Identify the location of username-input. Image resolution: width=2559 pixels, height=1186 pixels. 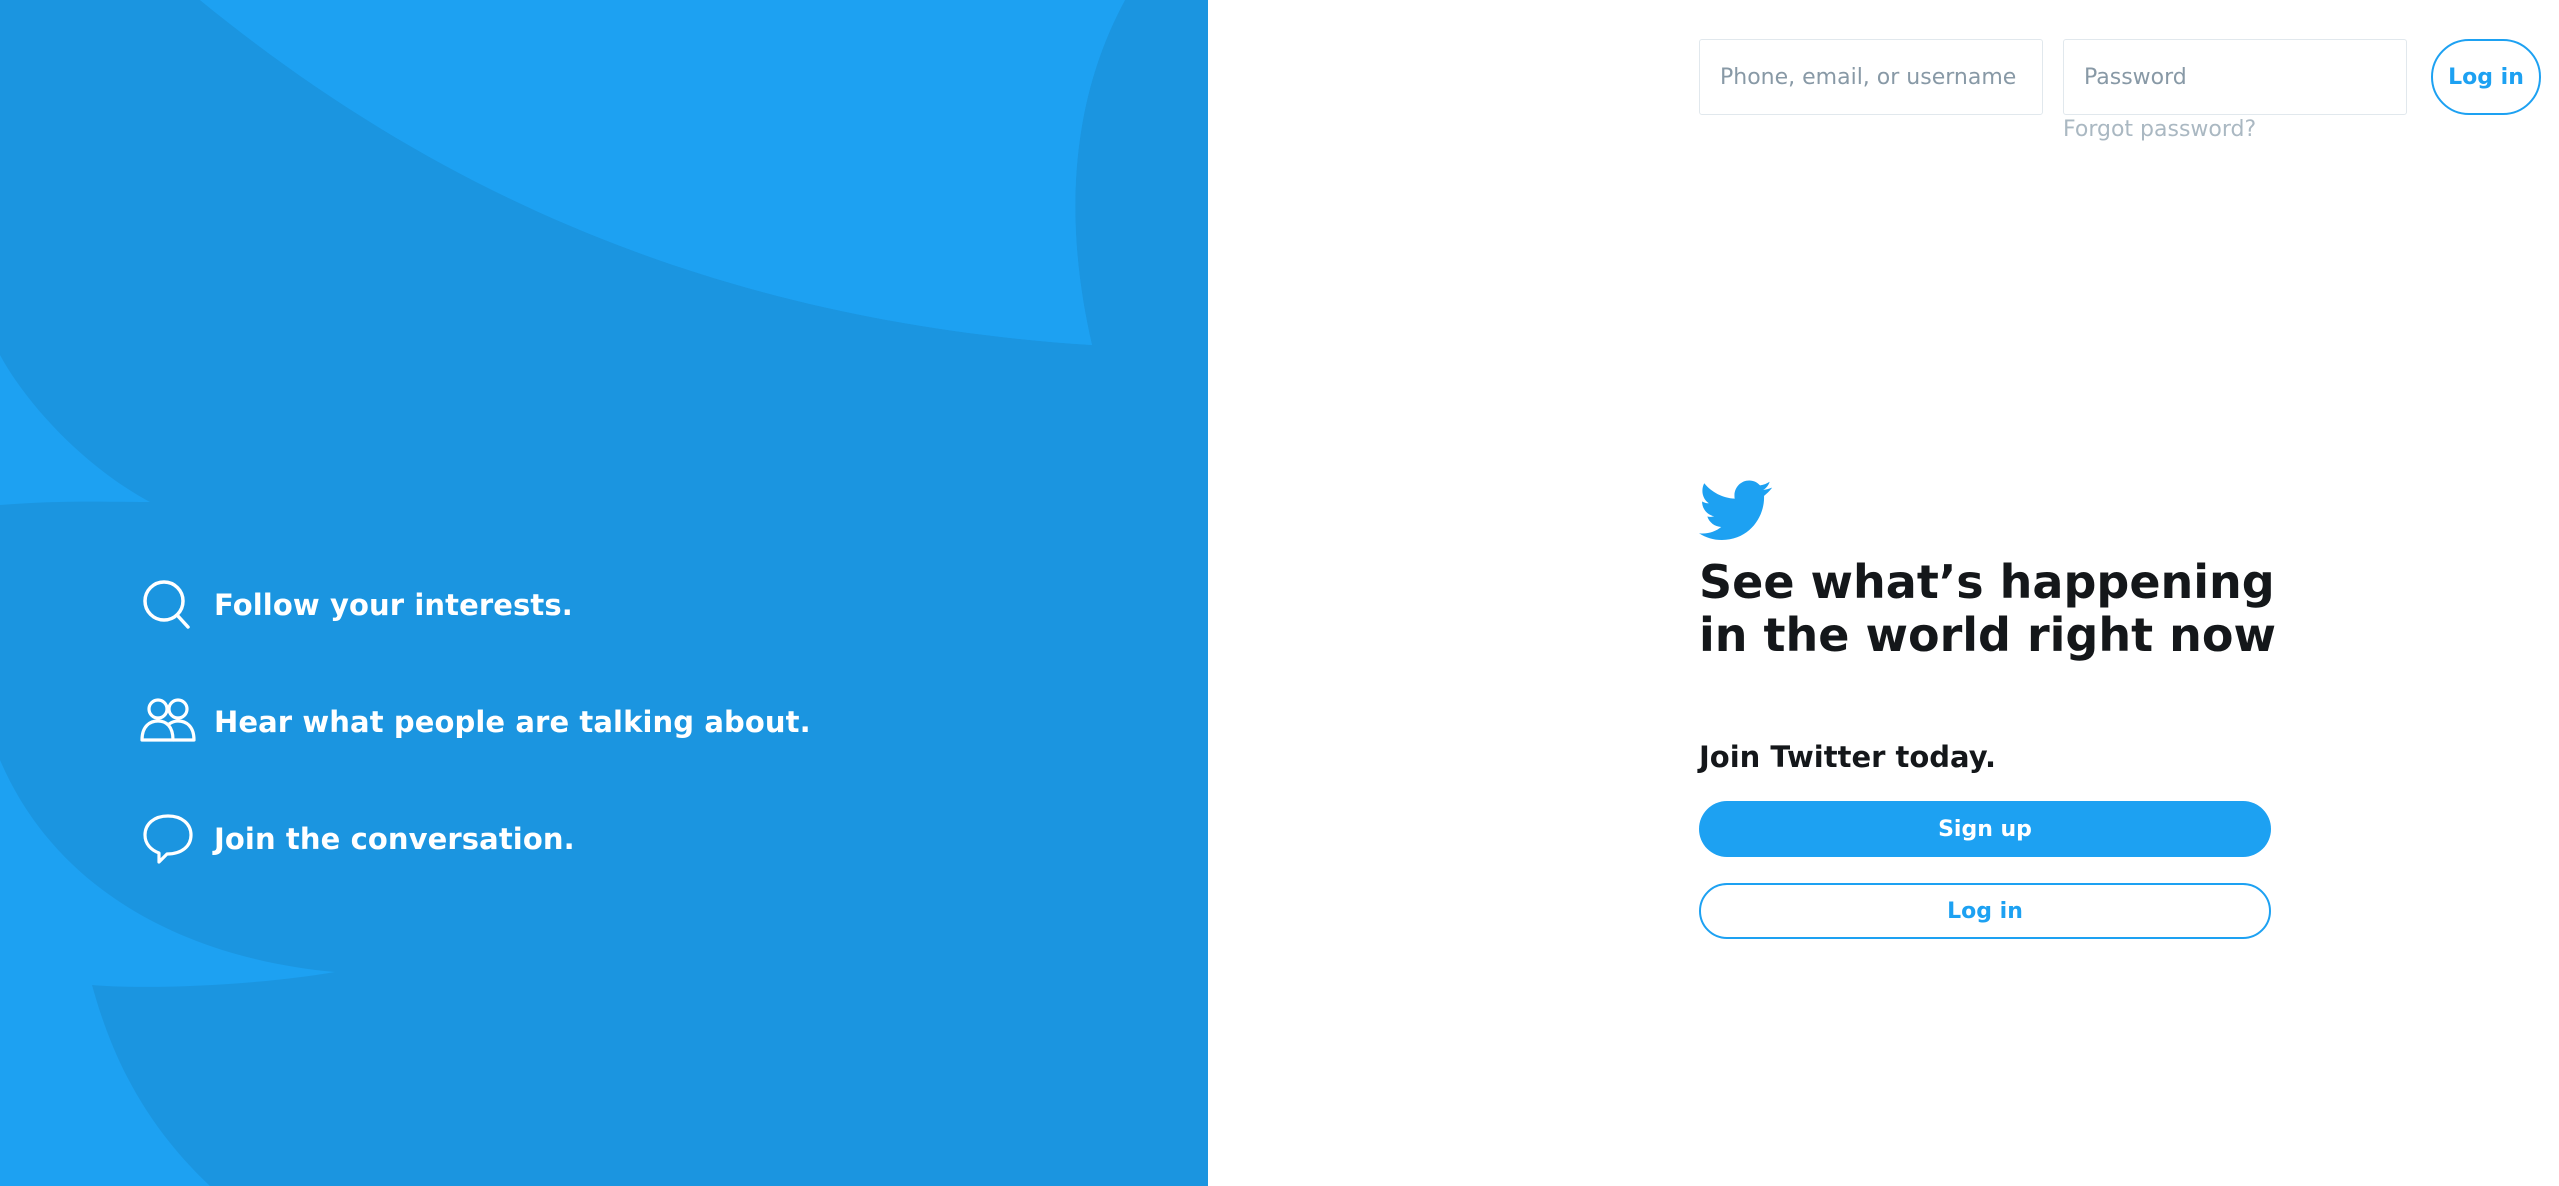
(1871, 77).